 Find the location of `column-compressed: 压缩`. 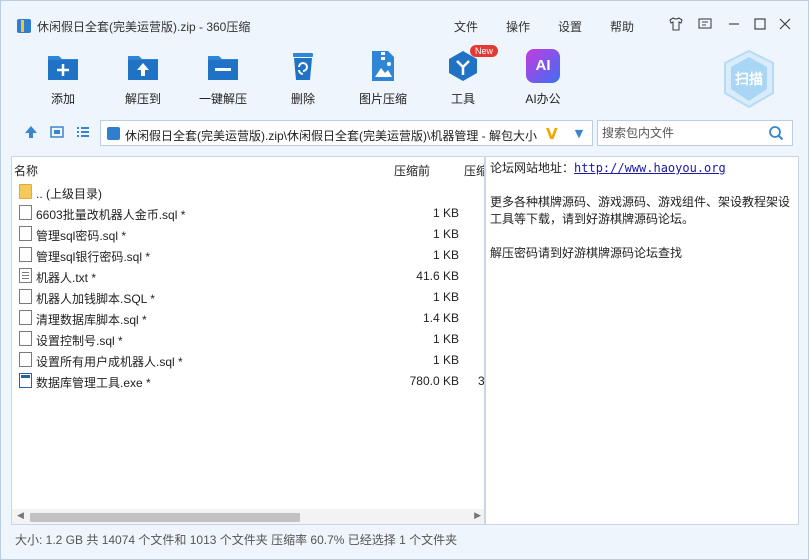

column-compressed: 压缩 is located at coordinates (474, 170).